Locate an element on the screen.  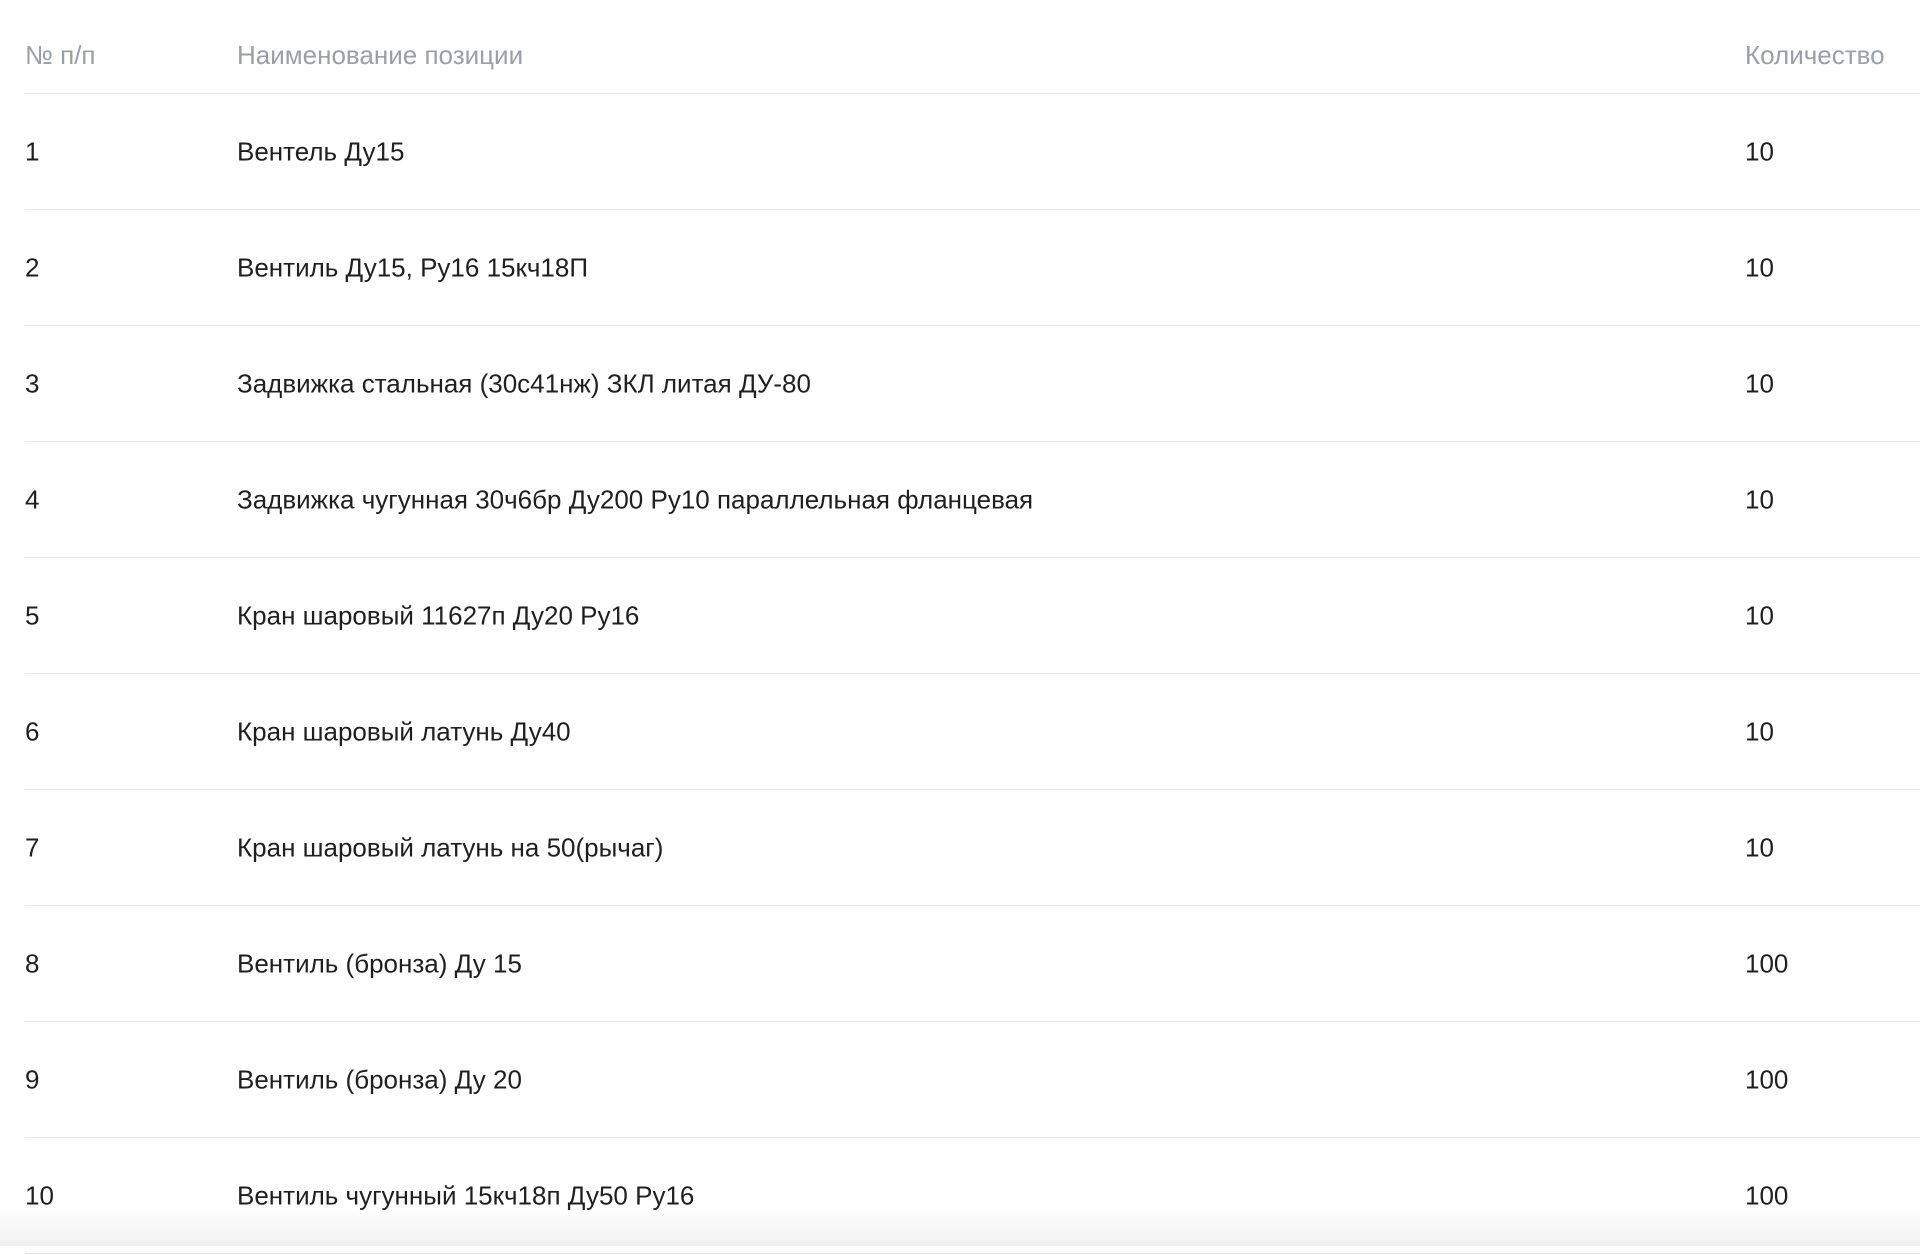
row-name: Вентель Ду15 is located at coordinates (320, 151).